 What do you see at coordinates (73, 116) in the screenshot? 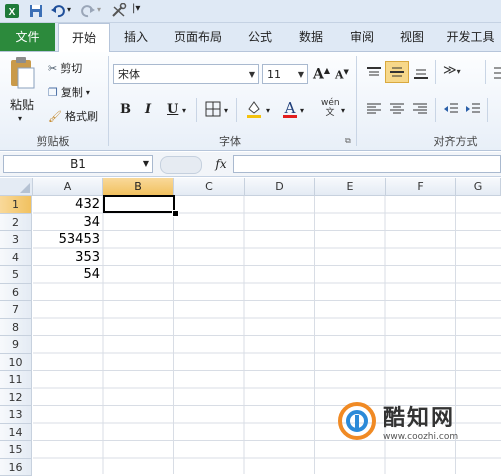
I see `format-painter-button: 🖌 格式刷` at bounding box center [73, 116].